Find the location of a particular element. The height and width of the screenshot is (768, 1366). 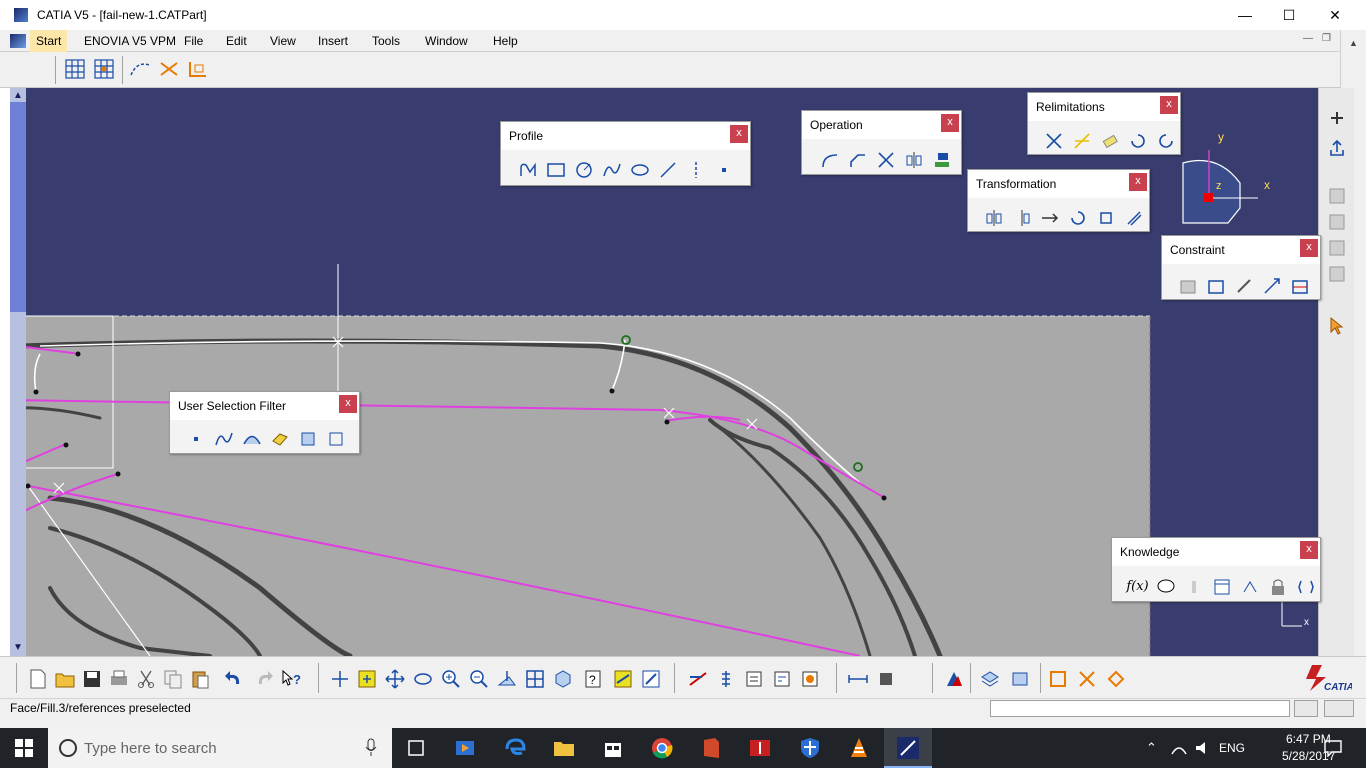

menu-help: Help is located at coordinates (505, 41).